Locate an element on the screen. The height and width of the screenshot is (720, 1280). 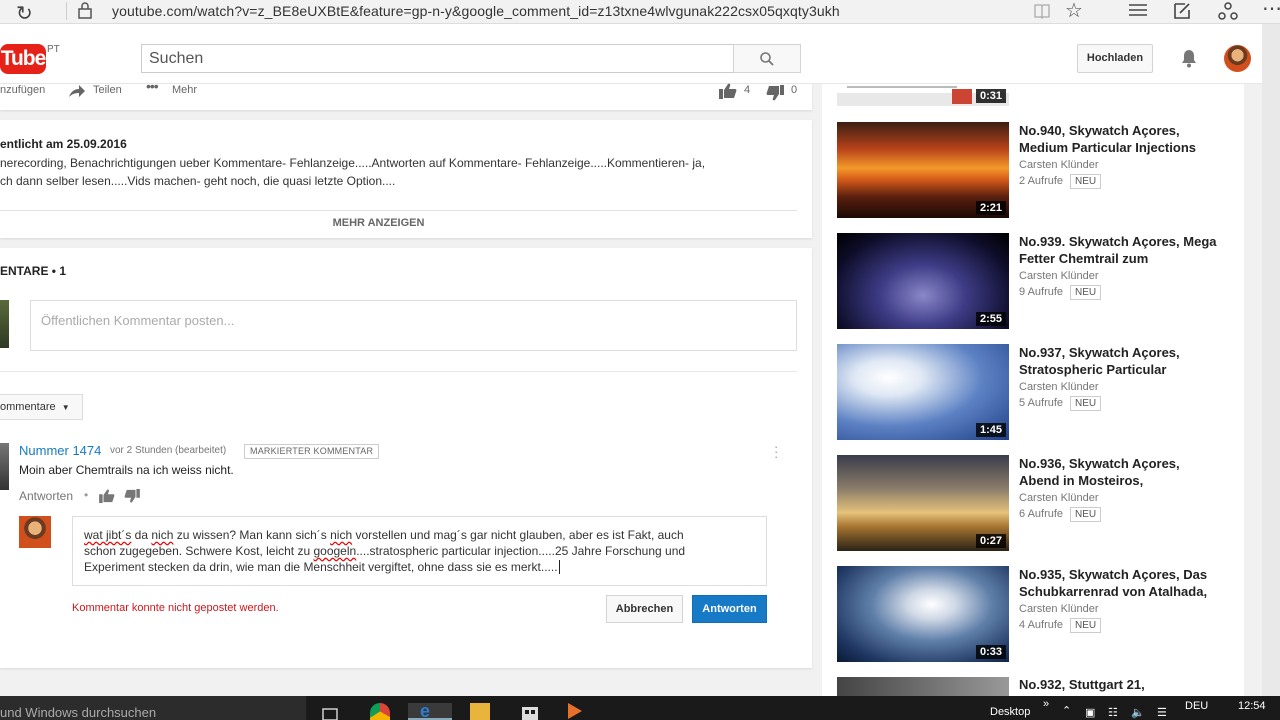
like-thumb-icon is located at coordinates (728, 91).